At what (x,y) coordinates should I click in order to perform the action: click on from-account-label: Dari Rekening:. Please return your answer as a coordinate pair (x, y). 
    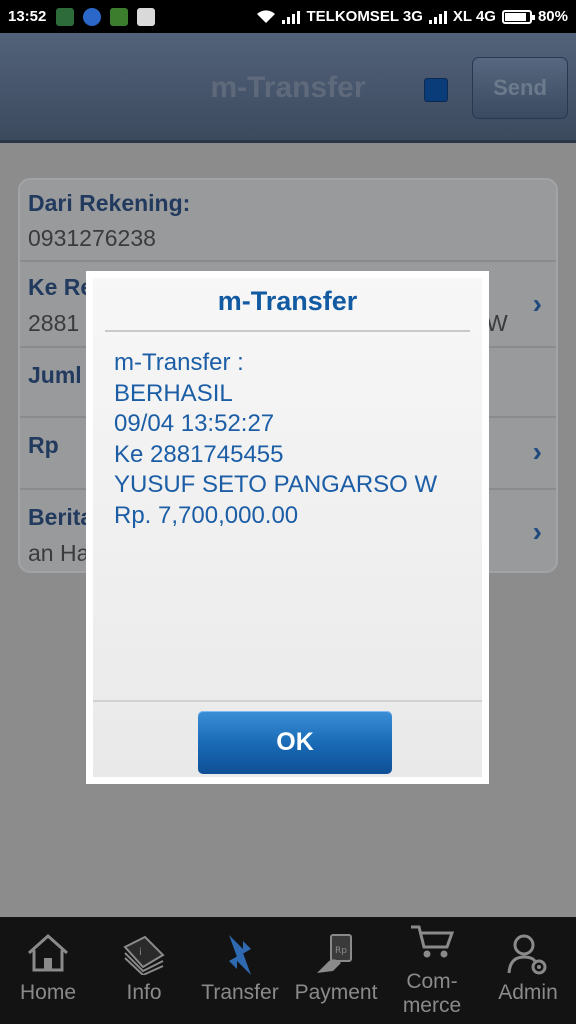
    Looking at the image, I should click on (109, 203).